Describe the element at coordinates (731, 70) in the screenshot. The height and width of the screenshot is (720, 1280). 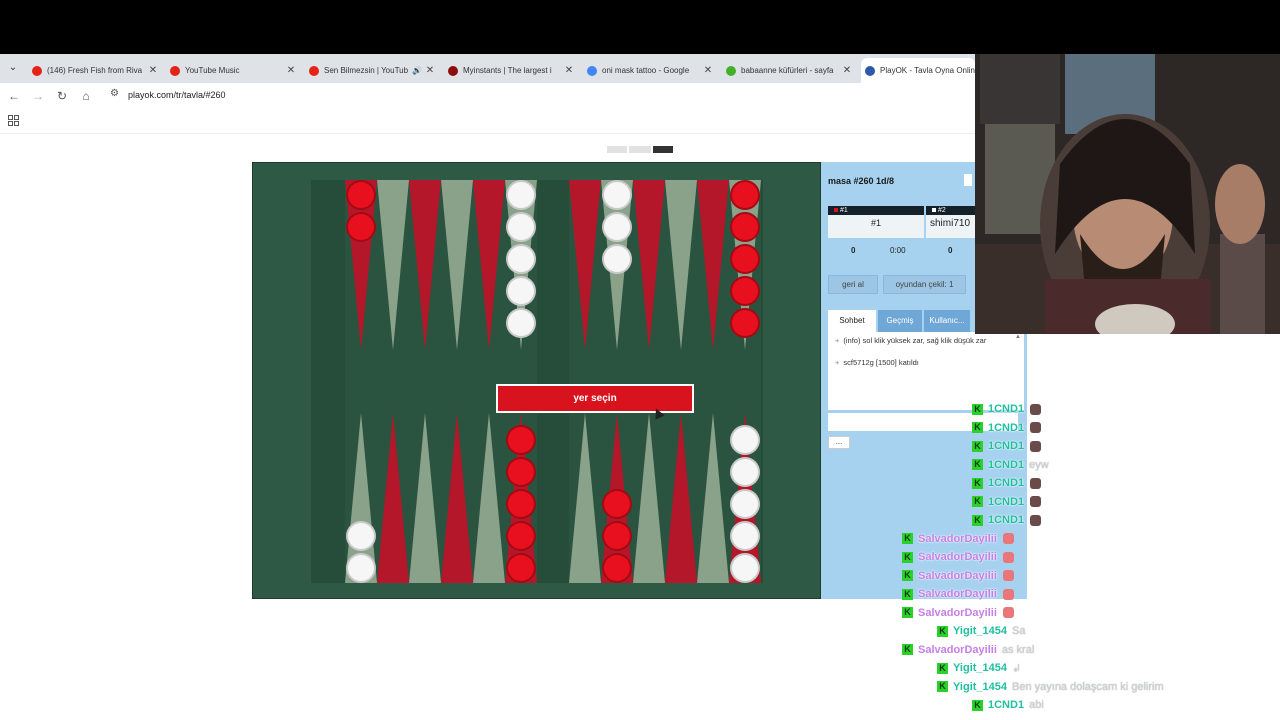
I see `leaf-icon` at that location.